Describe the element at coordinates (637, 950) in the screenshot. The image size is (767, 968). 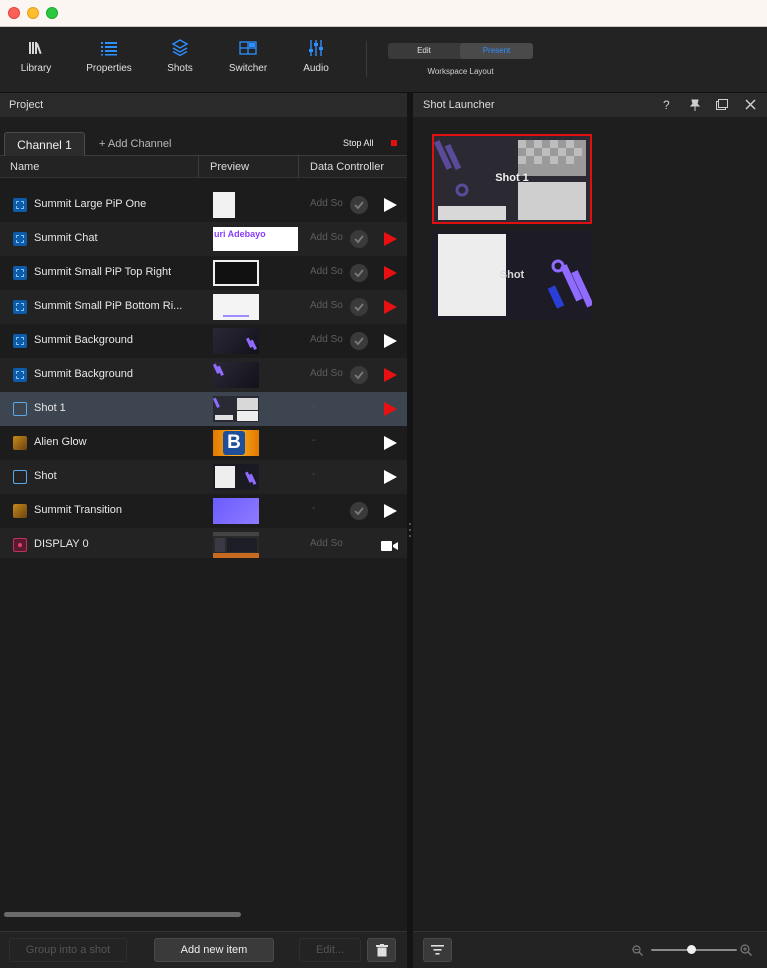
I see `zoom-out-icon` at that location.